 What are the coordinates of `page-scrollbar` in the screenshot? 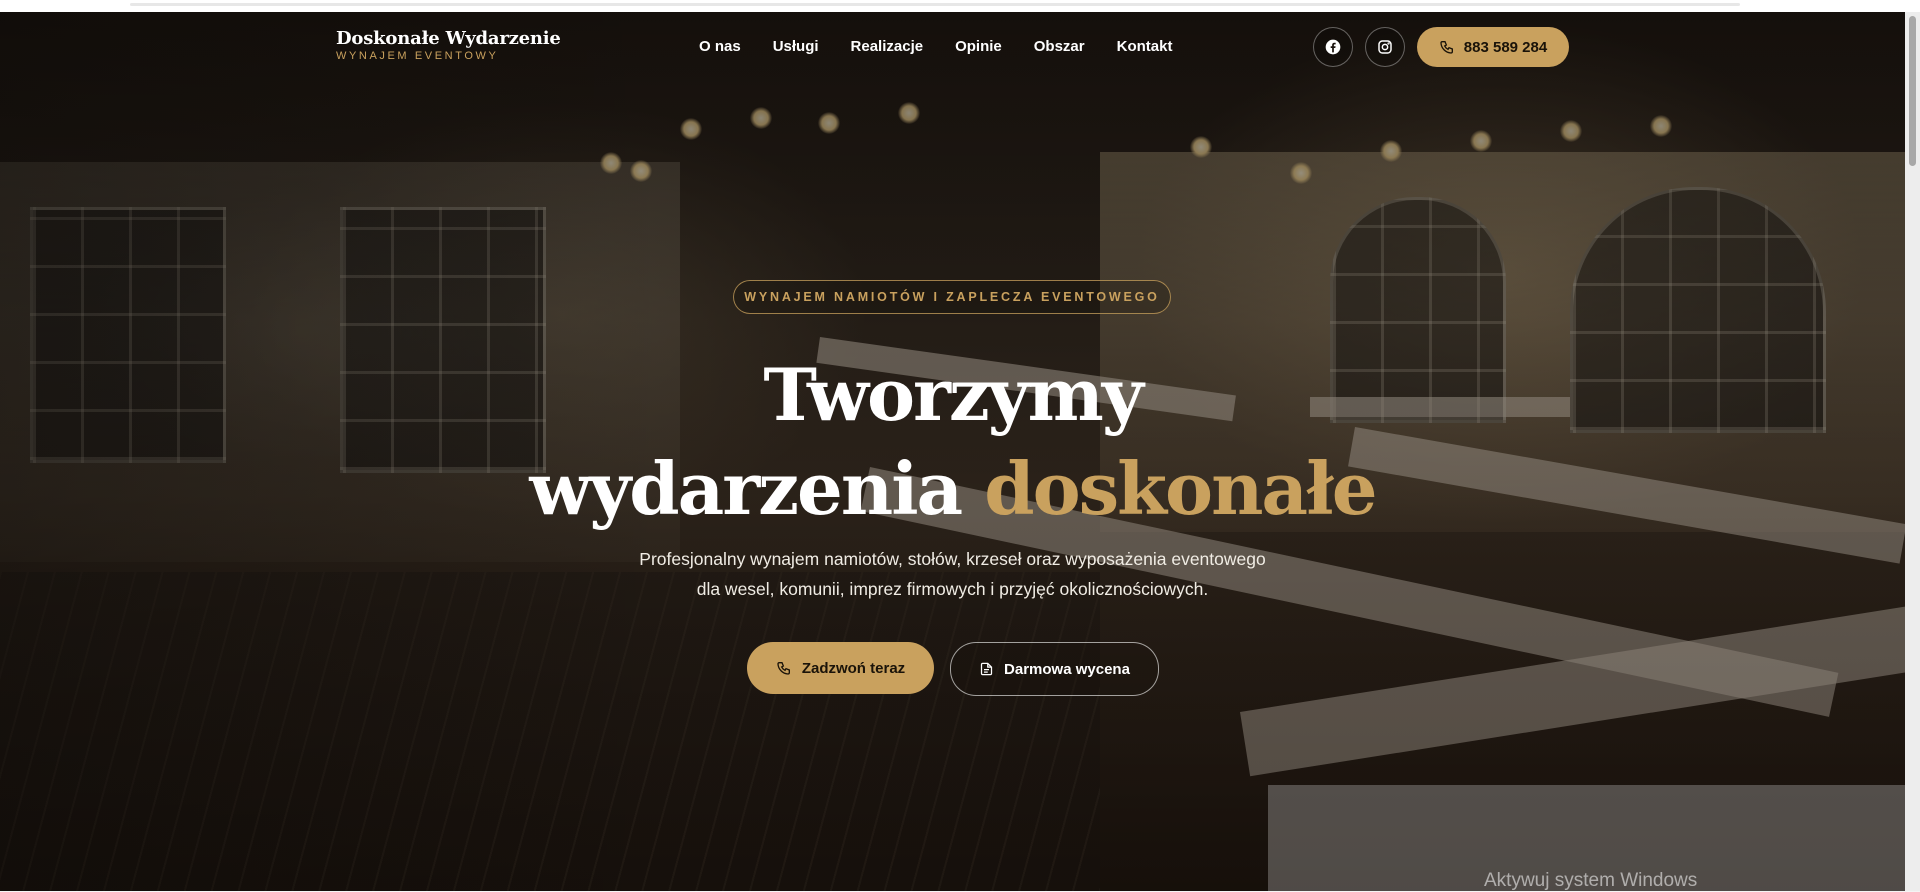 It's located at (1912, 451).